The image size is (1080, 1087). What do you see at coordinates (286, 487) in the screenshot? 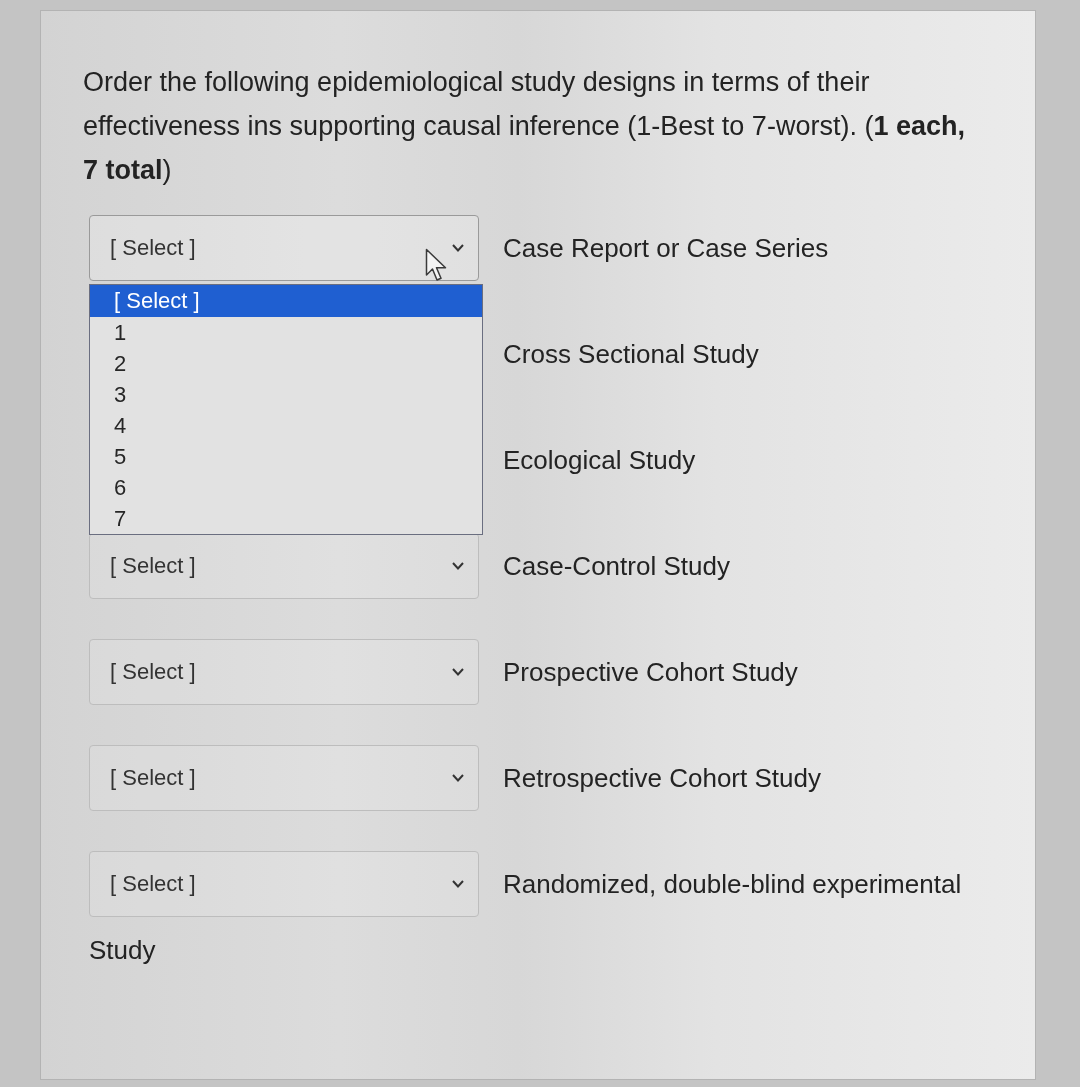
I see `dropdown-option: 6` at bounding box center [286, 487].